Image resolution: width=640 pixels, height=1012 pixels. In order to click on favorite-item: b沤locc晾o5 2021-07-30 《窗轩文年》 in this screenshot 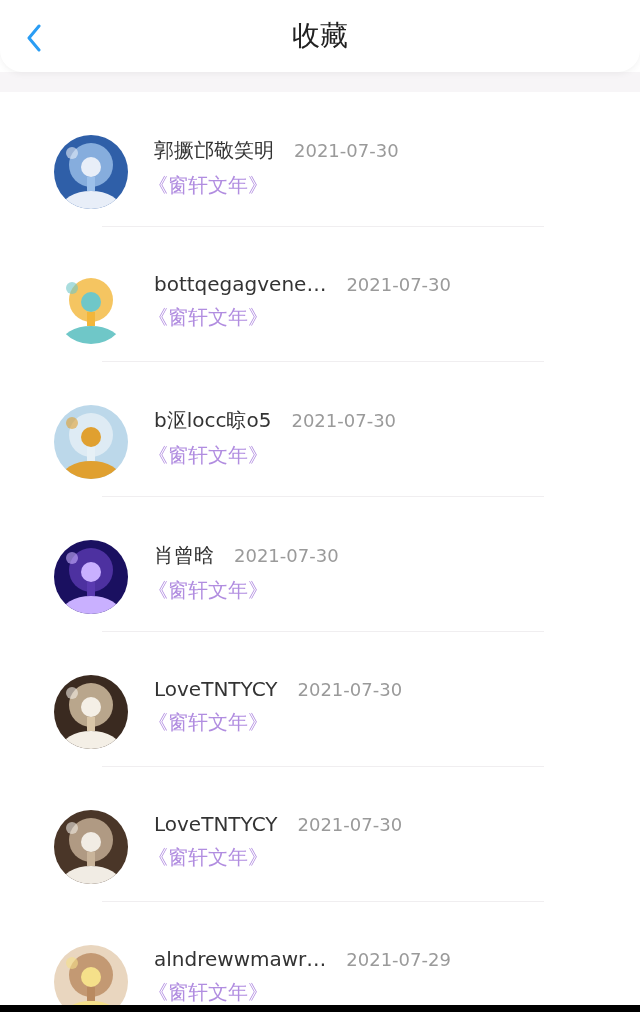, I will do `click(347, 436)`.